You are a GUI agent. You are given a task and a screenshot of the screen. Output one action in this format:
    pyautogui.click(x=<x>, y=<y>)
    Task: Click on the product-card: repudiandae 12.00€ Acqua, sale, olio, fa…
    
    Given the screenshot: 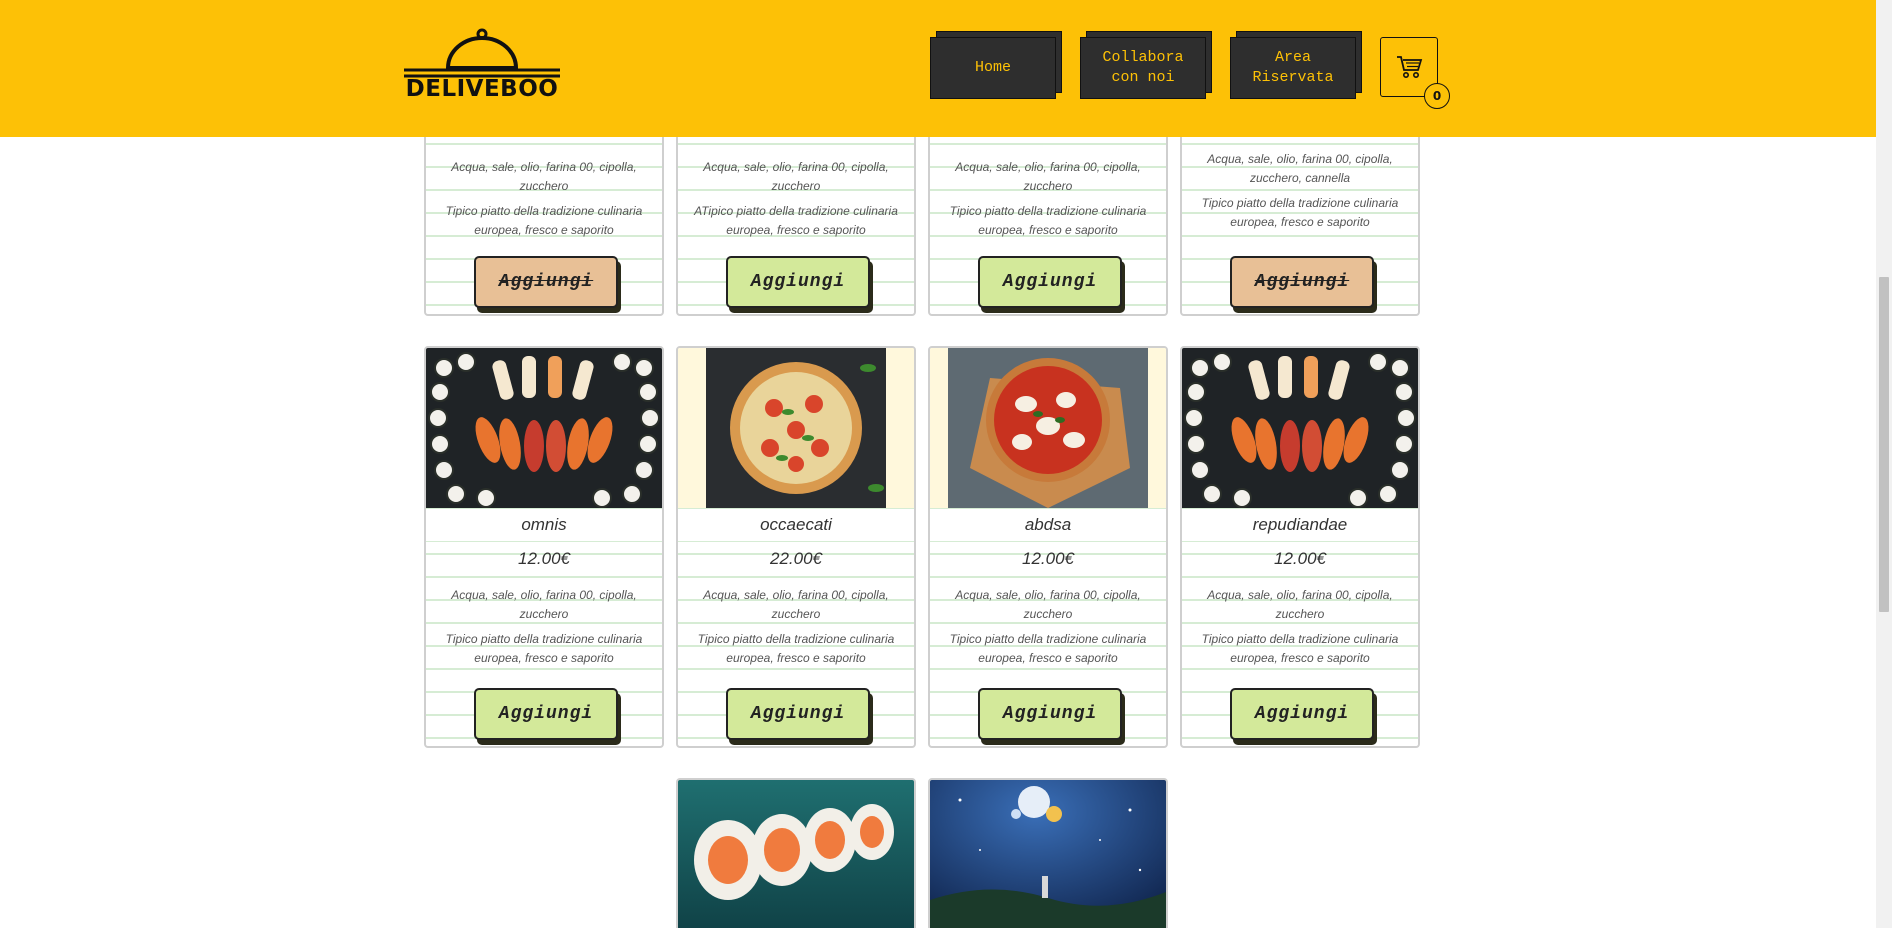 What is the action you would take?
    pyautogui.click(x=1300, y=547)
    